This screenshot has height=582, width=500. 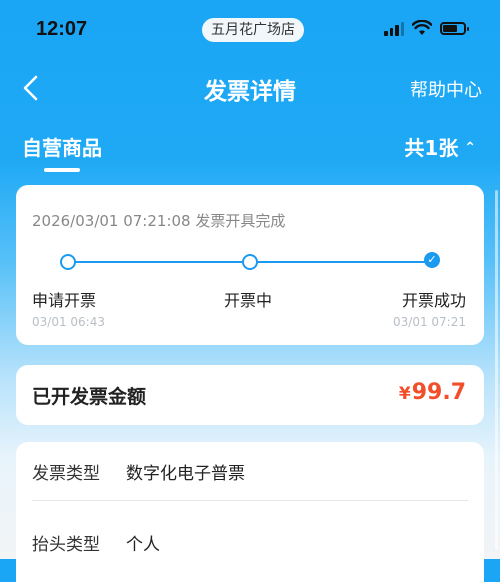 I want to click on step-node-processing, so click(x=250, y=262).